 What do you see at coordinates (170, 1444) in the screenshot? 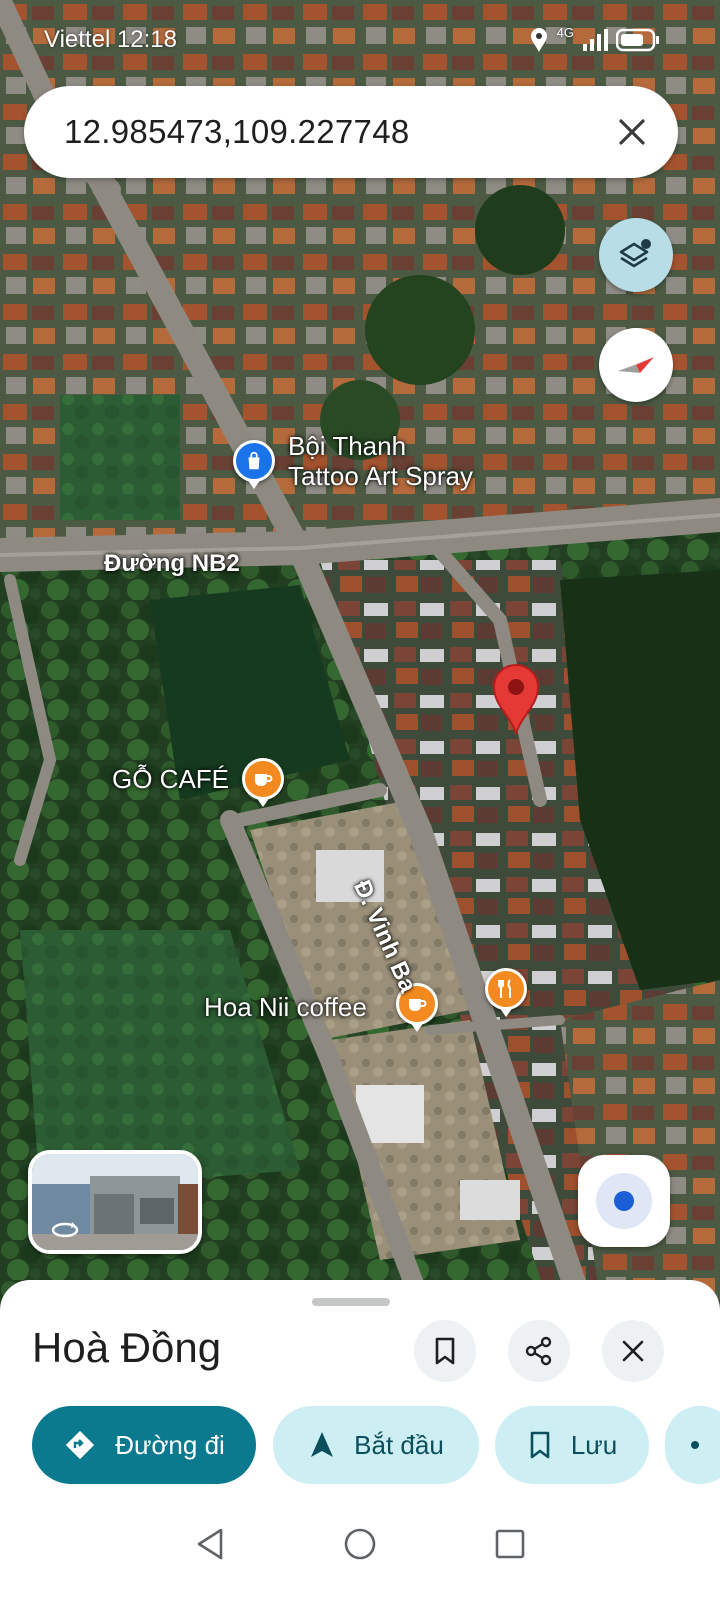
I see `directions-label: Đường đi` at bounding box center [170, 1444].